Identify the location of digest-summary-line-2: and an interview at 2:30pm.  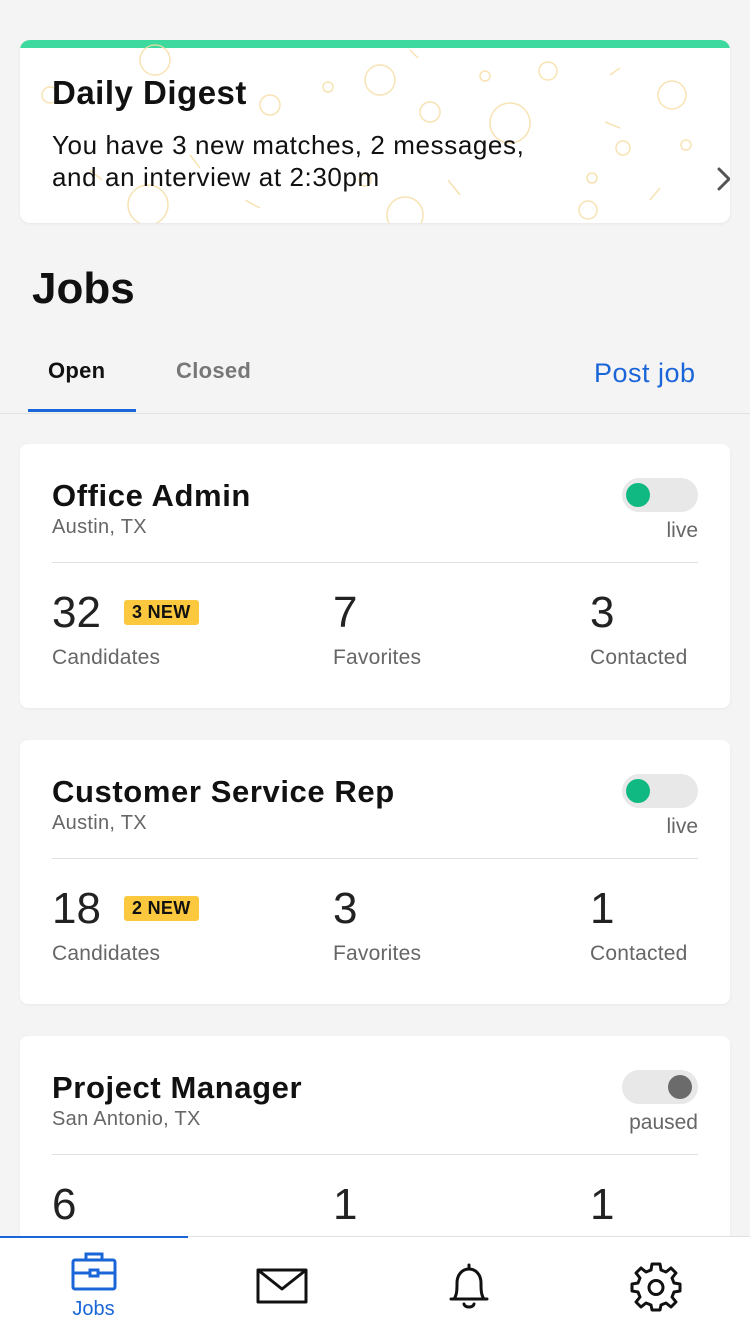
(216, 177).